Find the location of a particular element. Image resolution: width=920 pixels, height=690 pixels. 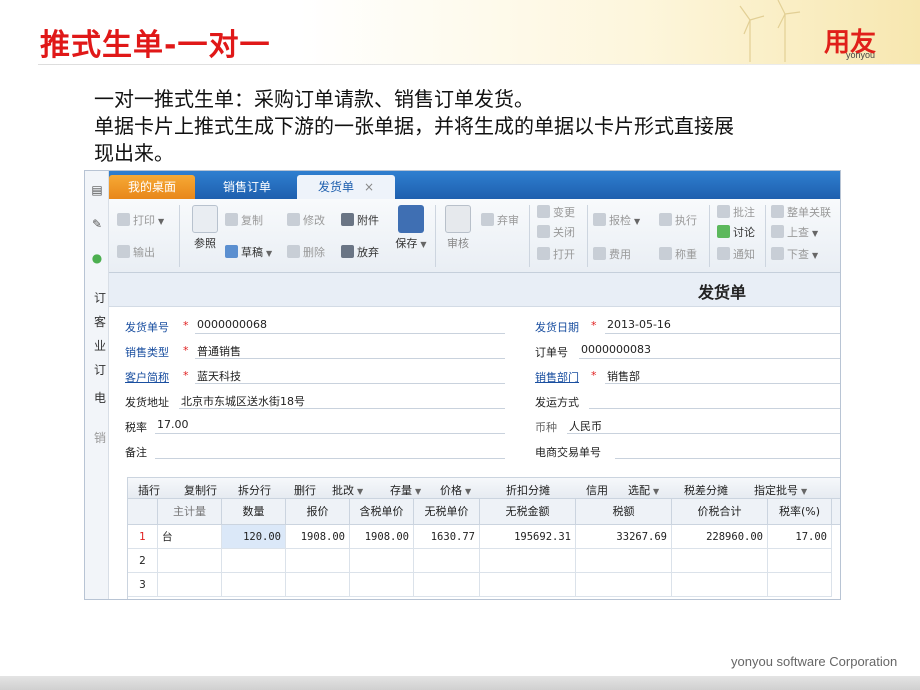

batch-edit-button: 批改 ▼ is located at coordinates (347, 490).